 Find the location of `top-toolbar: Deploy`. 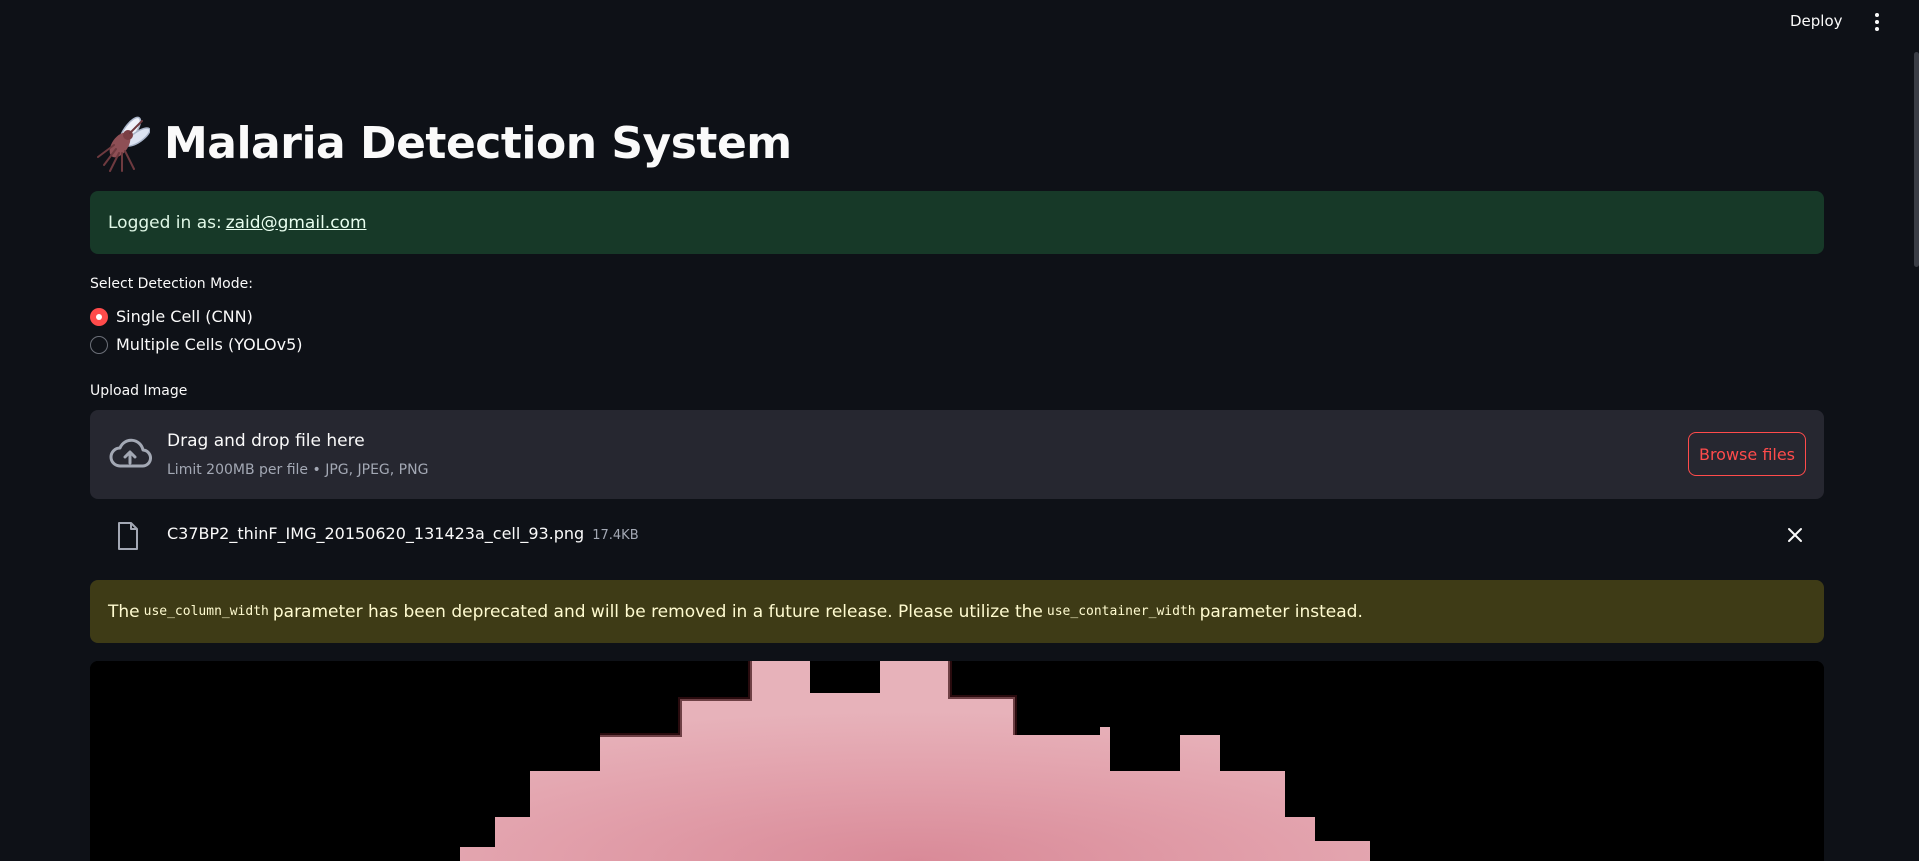

top-toolbar: Deploy is located at coordinates (959, 23).